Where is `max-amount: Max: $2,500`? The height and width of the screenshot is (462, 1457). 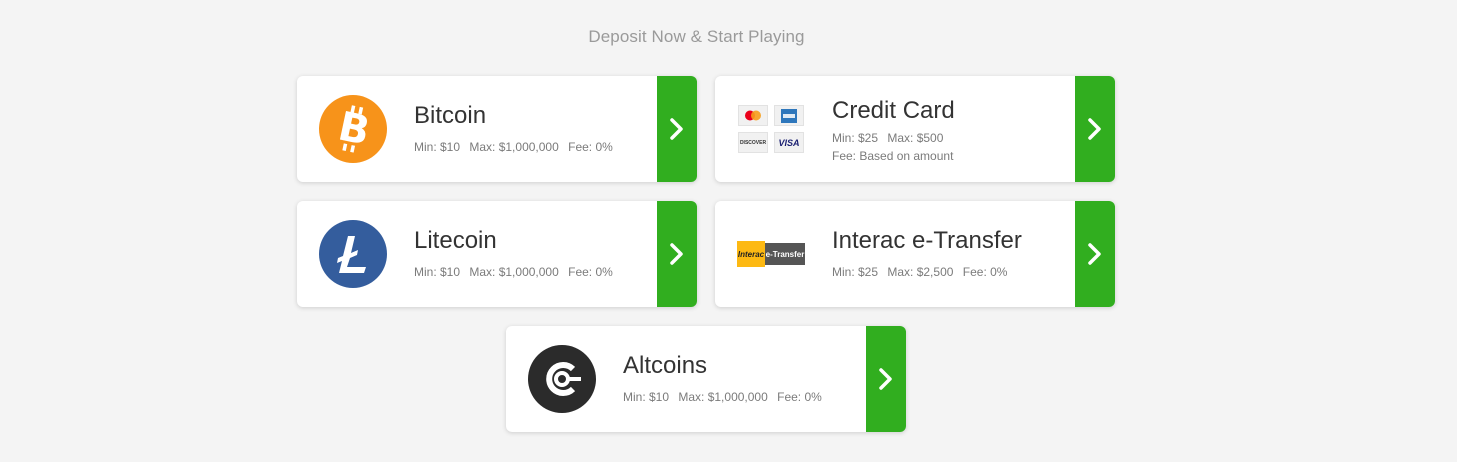 max-amount: Max: $2,500 is located at coordinates (920, 272).